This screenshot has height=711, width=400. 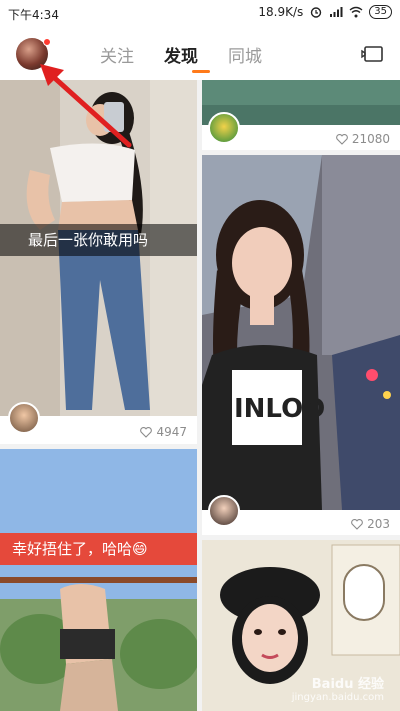 What do you see at coordinates (171, 432) in the screenshot?
I see `like-count-text: 4947` at bounding box center [171, 432].